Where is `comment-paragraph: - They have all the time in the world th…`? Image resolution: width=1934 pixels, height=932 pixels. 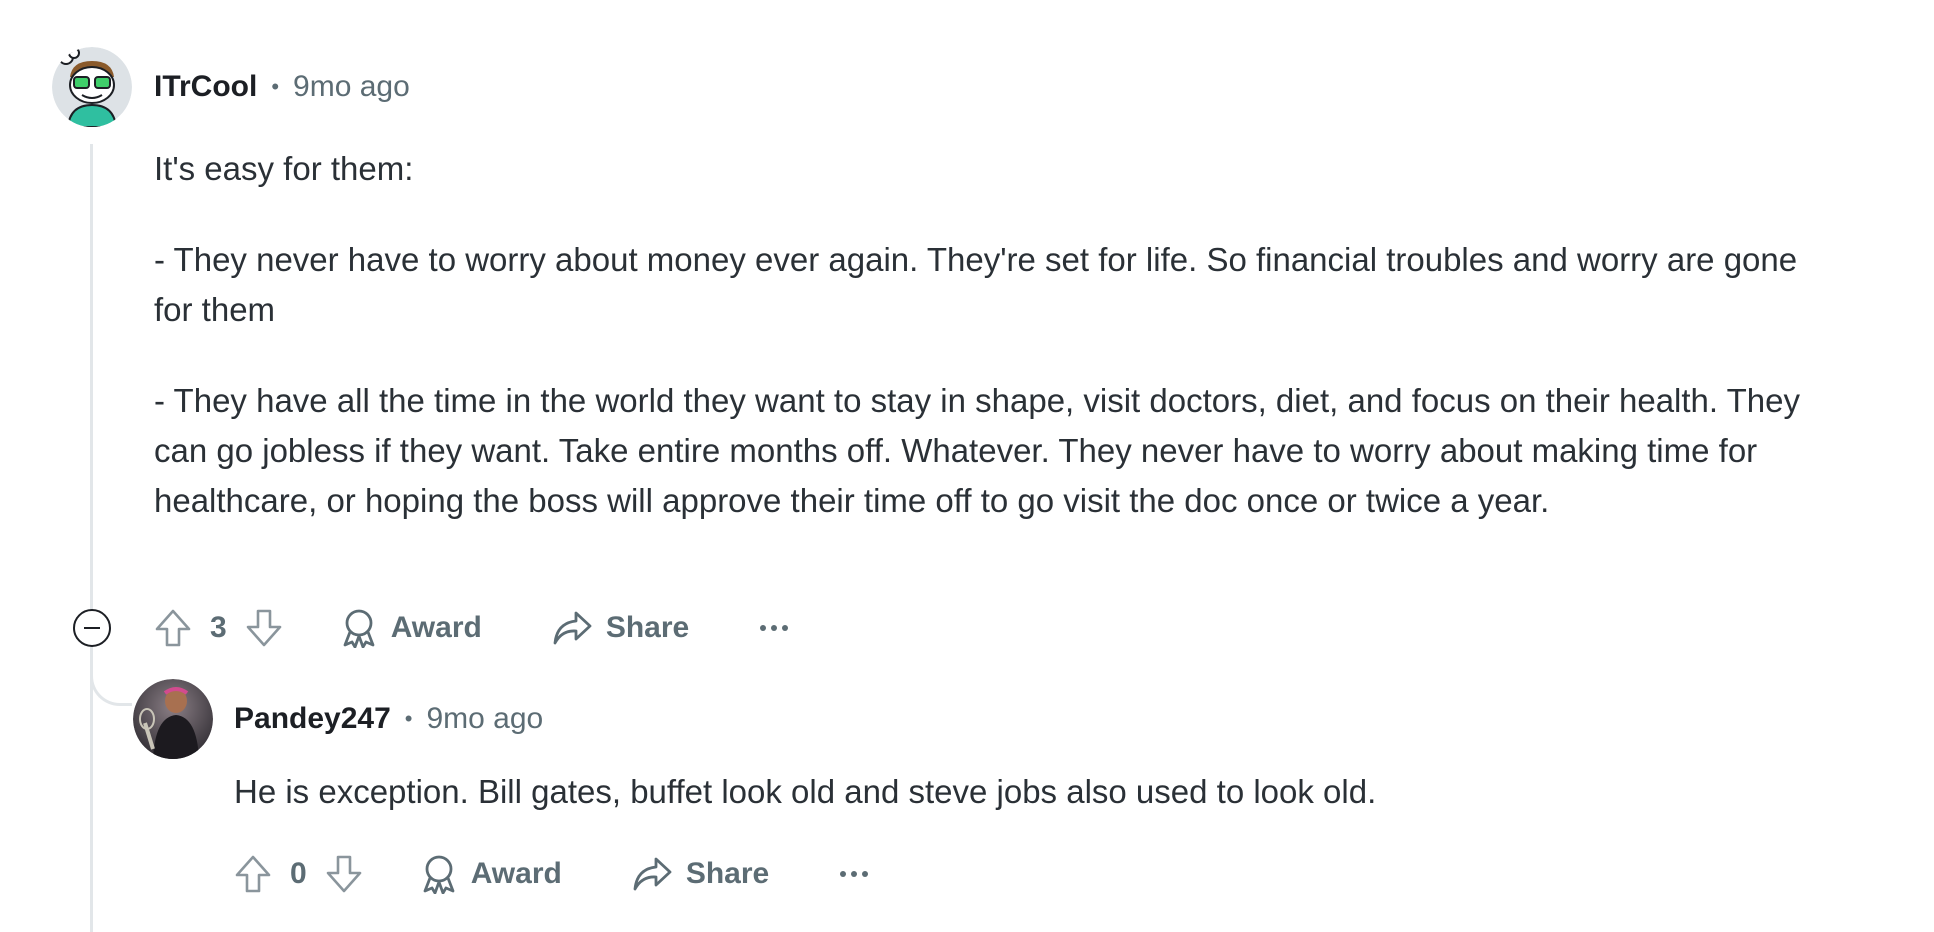
comment-paragraph: - They have all the time in the world th… is located at coordinates (977, 450).